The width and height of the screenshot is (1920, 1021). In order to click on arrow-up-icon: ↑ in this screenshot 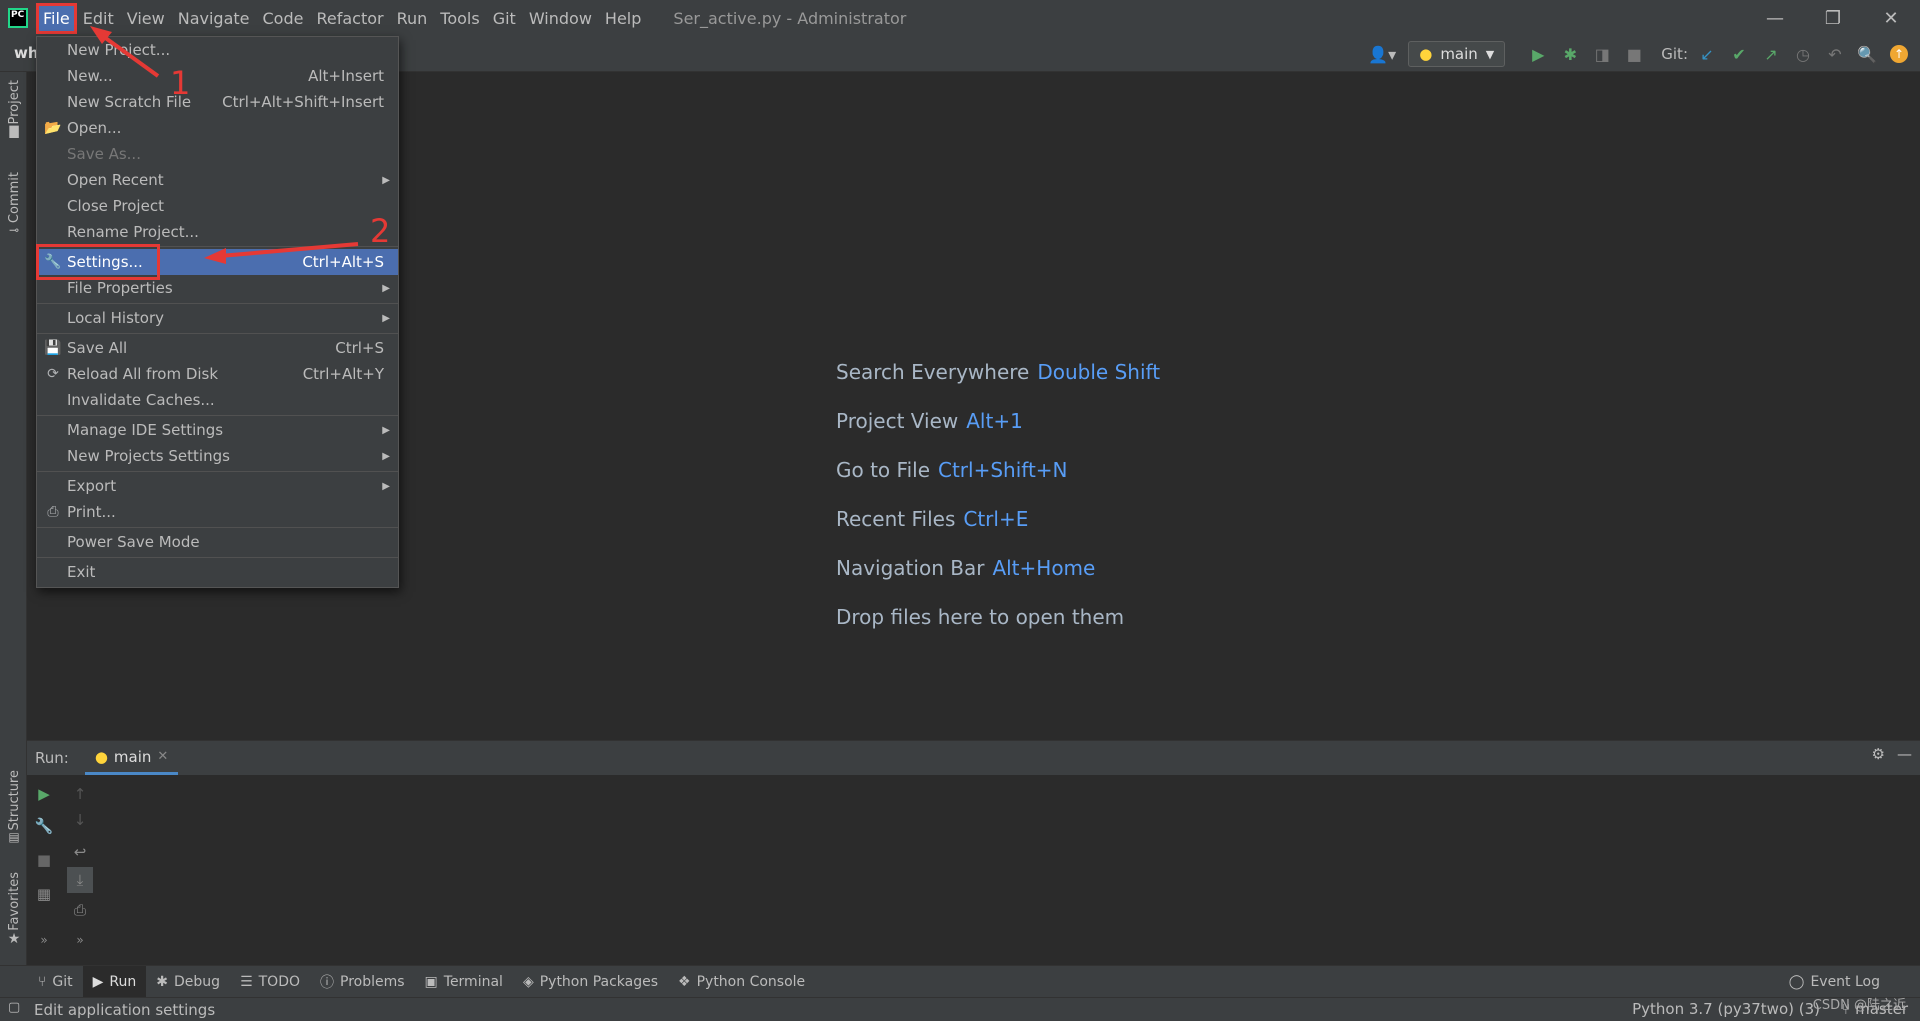, I will do `click(80, 794)`.